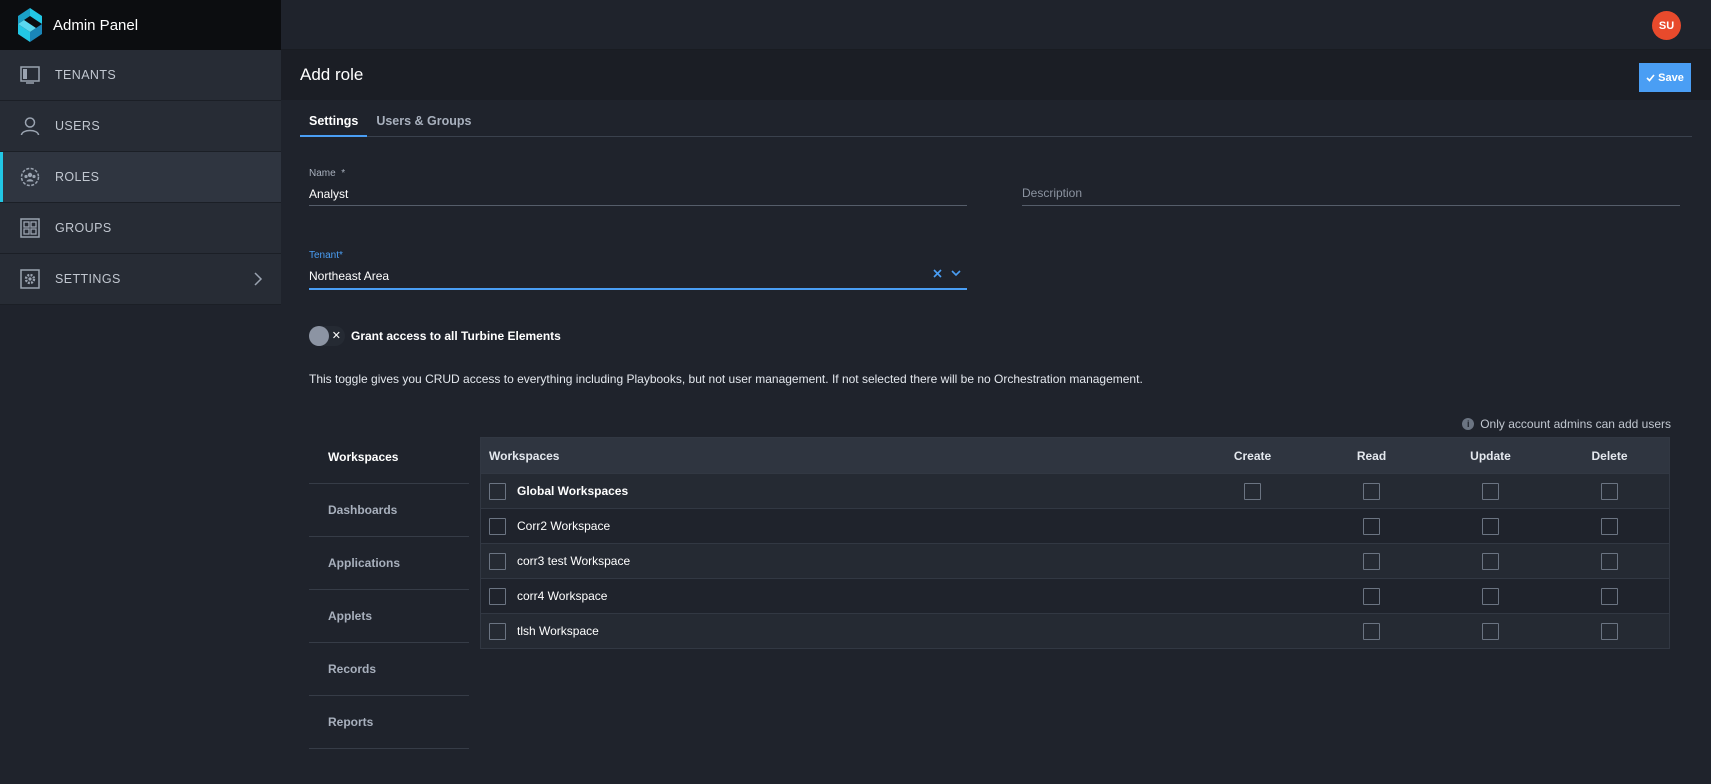 The image size is (1711, 784). What do you see at coordinates (77, 177) in the screenshot?
I see `sidebar-item-label: ROLES` at bounding box center [77, 177].